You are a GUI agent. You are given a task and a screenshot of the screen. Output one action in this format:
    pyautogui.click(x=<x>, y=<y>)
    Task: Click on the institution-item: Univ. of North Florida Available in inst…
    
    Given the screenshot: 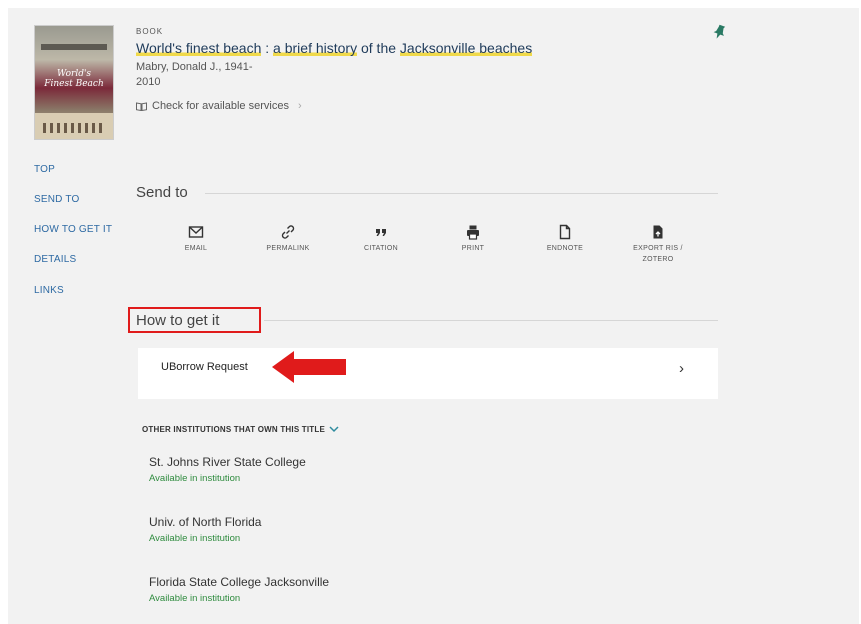 What is the action you would take?
    pyautogui.click(x=205, y=529)
    